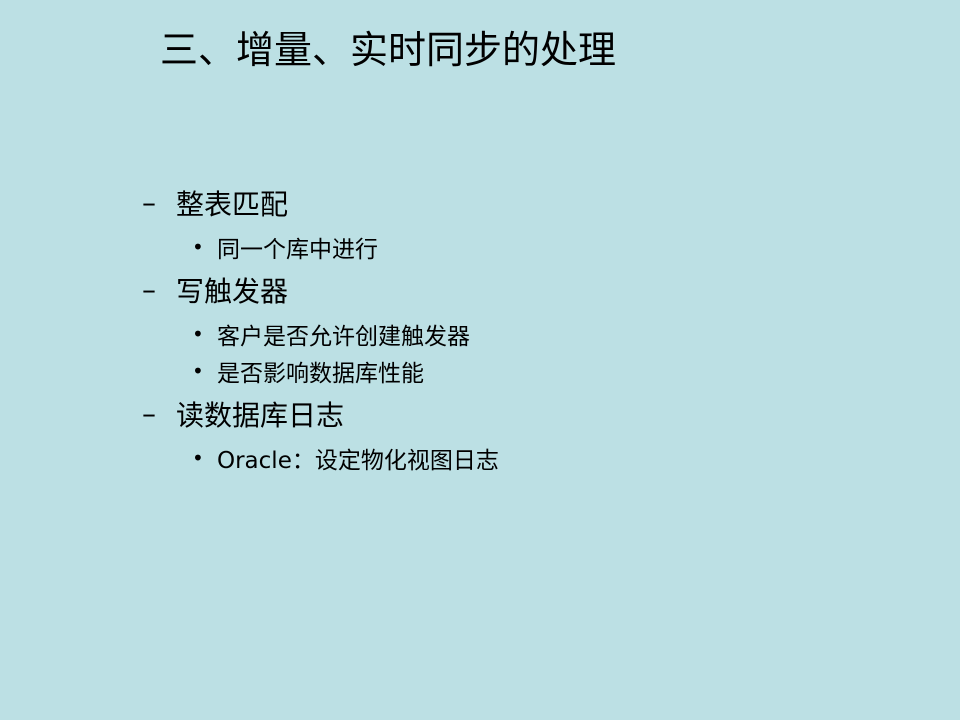 The image size is (960, 720). I want to click on section-heading-text: 整表匹配, so click(232, 204).